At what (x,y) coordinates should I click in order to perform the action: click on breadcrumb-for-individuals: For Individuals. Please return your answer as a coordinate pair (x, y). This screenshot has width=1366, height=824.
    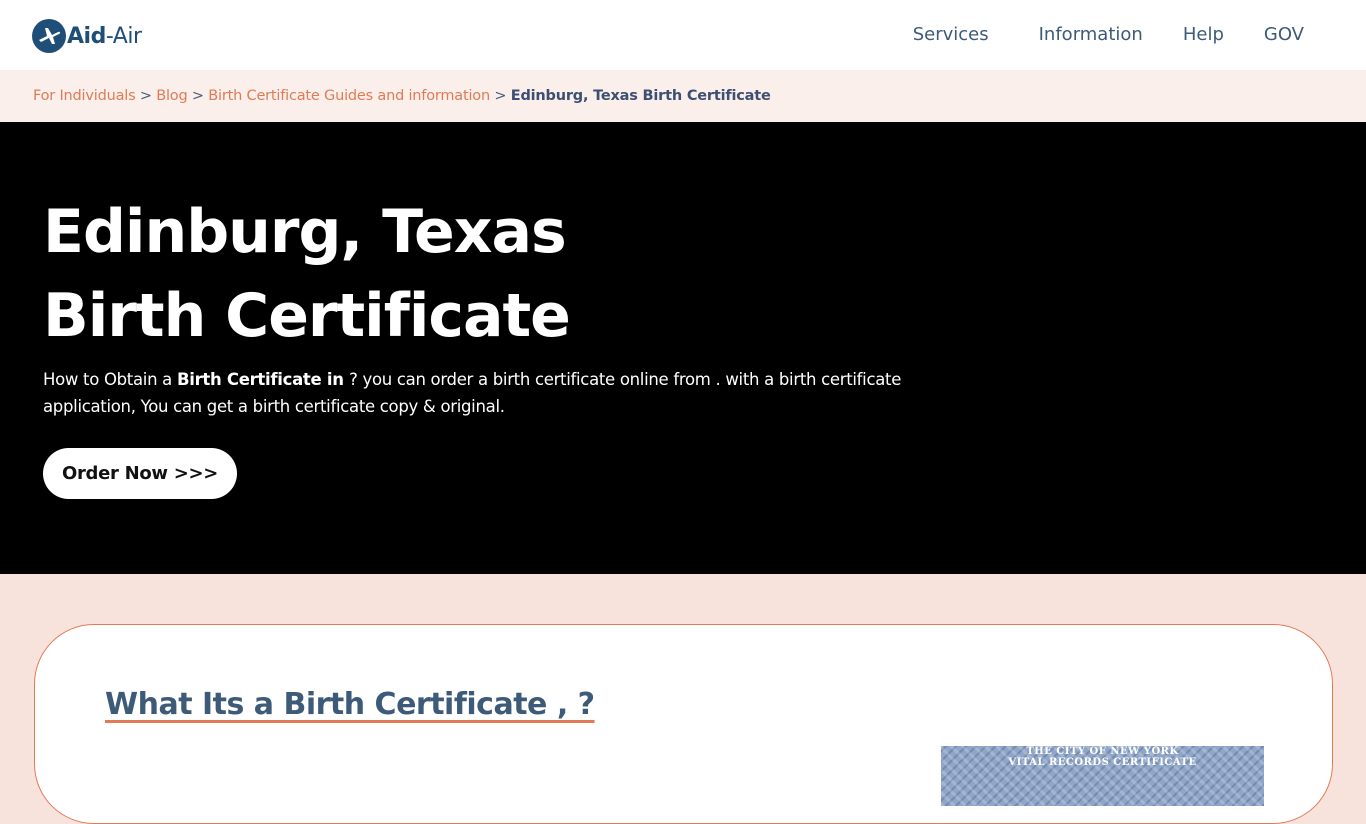
    Looking at the image, I should click on (84, 96).